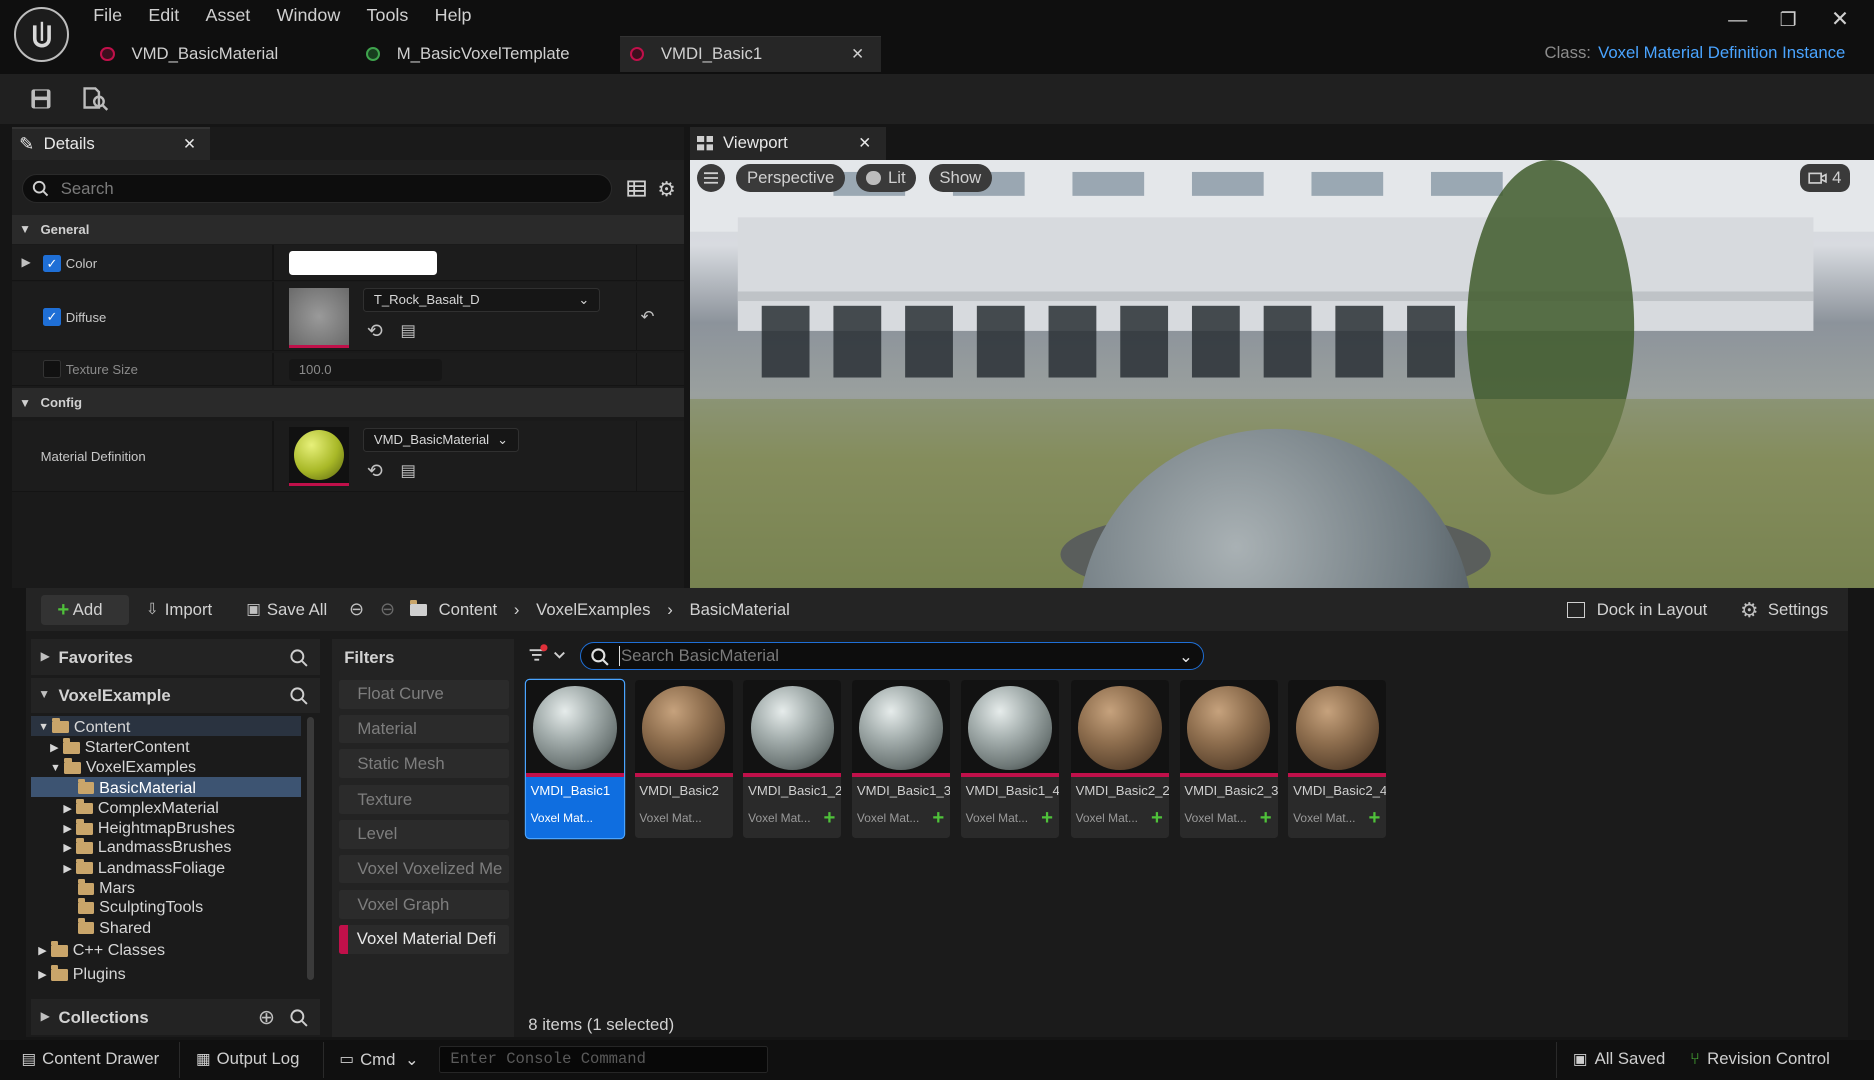 Image resolution: width=1874 pixels, height=1080 pixels. Describe the element at coordinates (1760, 1059) in the screenshot. I see `revision-control-button: ⑂ Revision Control` at that location.